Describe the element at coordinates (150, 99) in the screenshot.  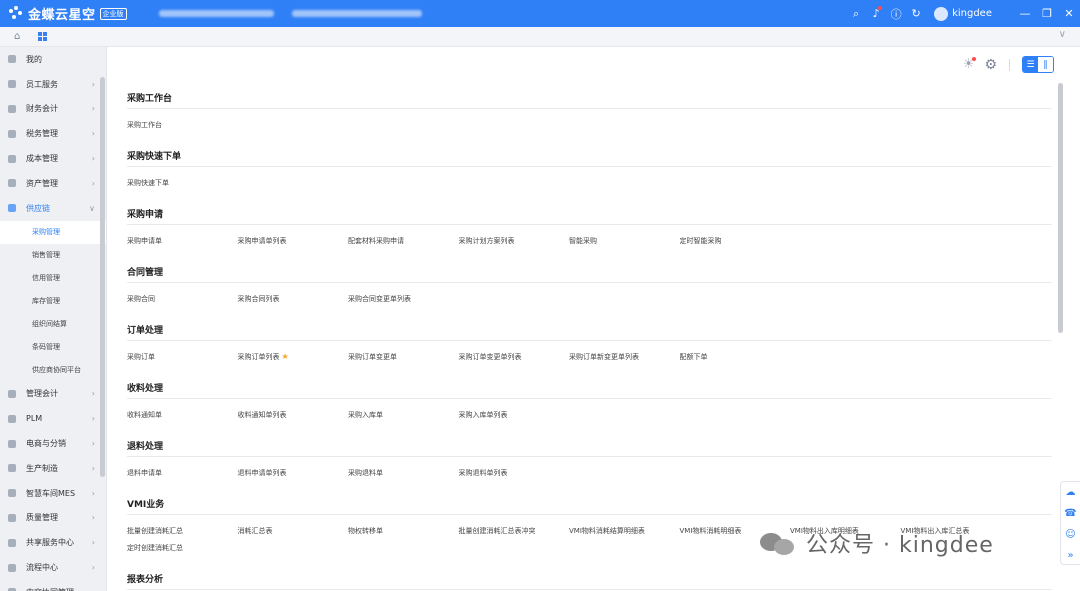
I see `group-title: 采购工作台` at that location.